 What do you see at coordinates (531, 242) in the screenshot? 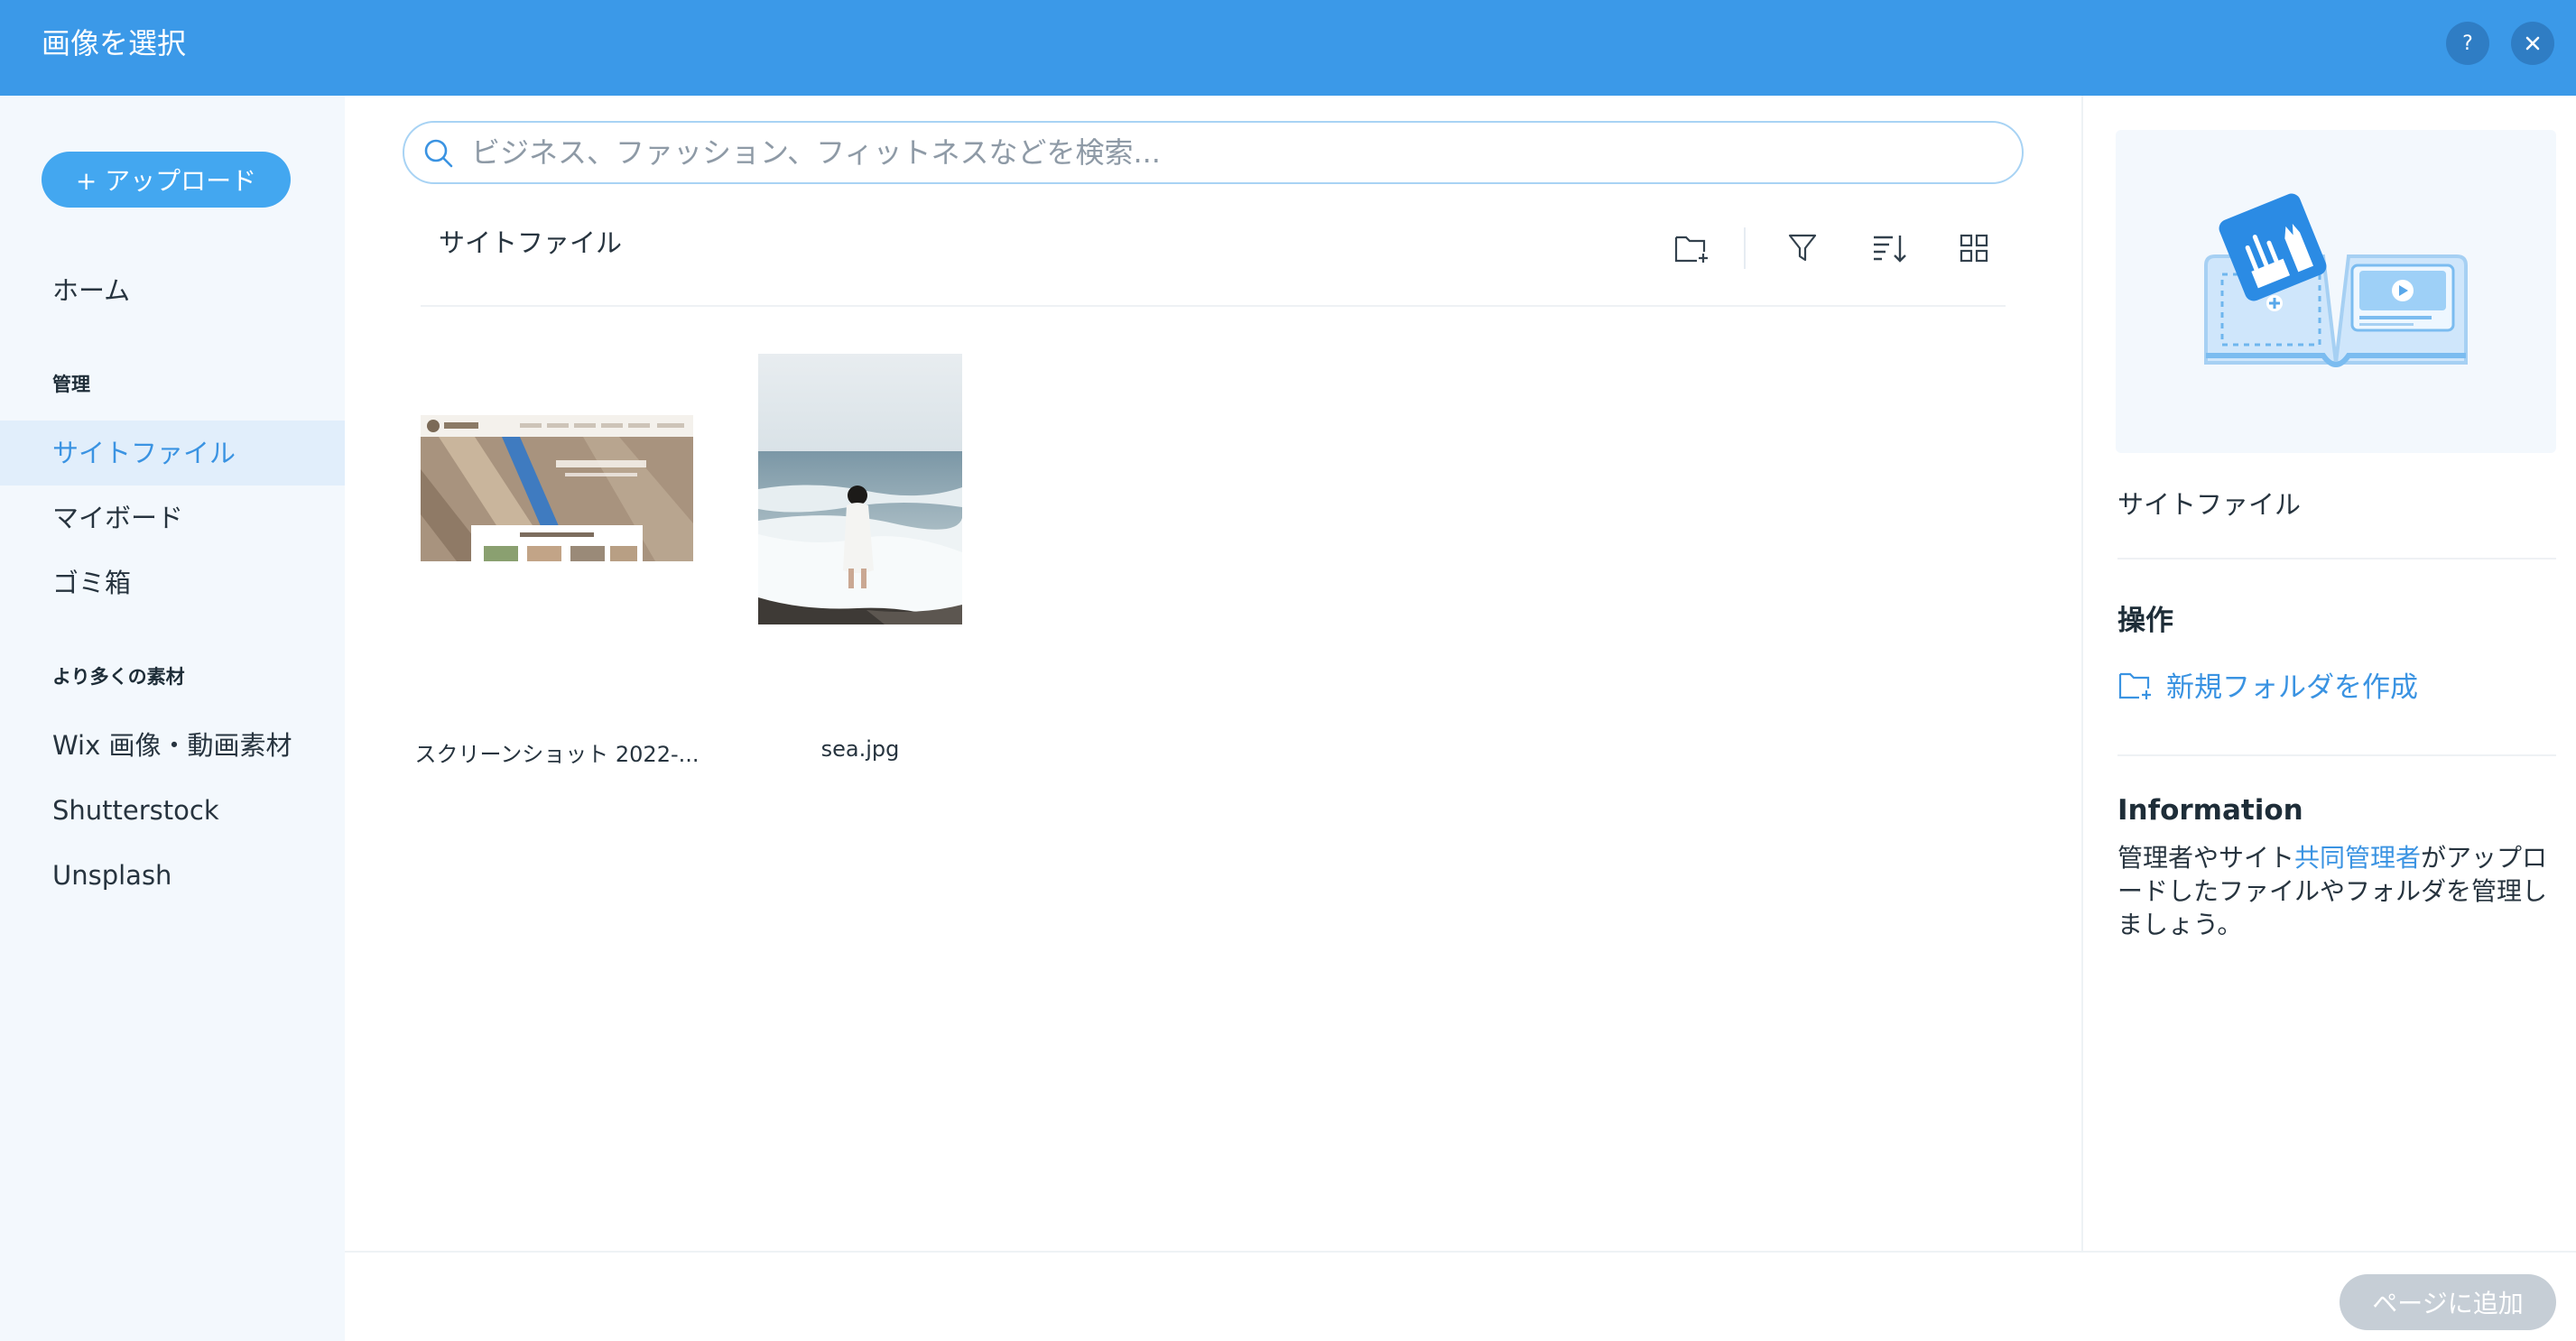
I see `breadcrumb: サイトファイル` at bounding box center [531, 242].